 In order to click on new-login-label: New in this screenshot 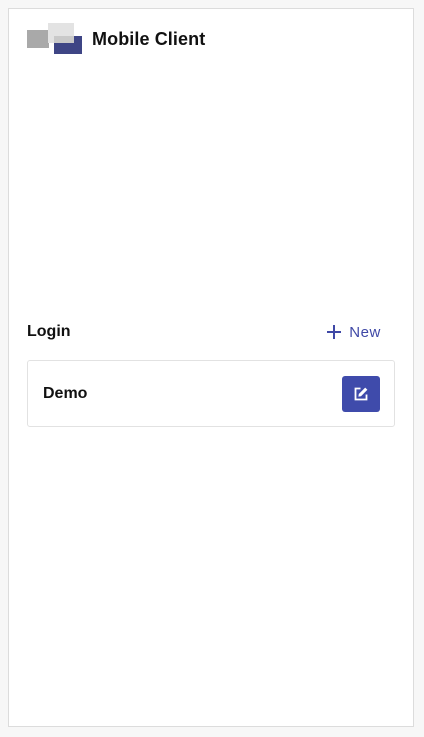, I will do `click(365, 332)`.